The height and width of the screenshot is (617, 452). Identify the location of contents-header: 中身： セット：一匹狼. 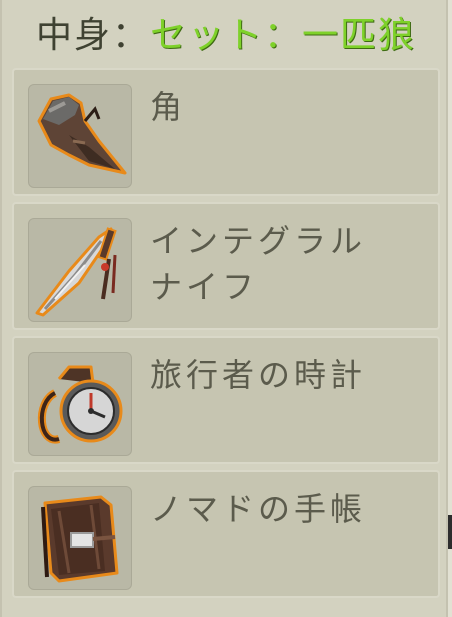
(226, 32).